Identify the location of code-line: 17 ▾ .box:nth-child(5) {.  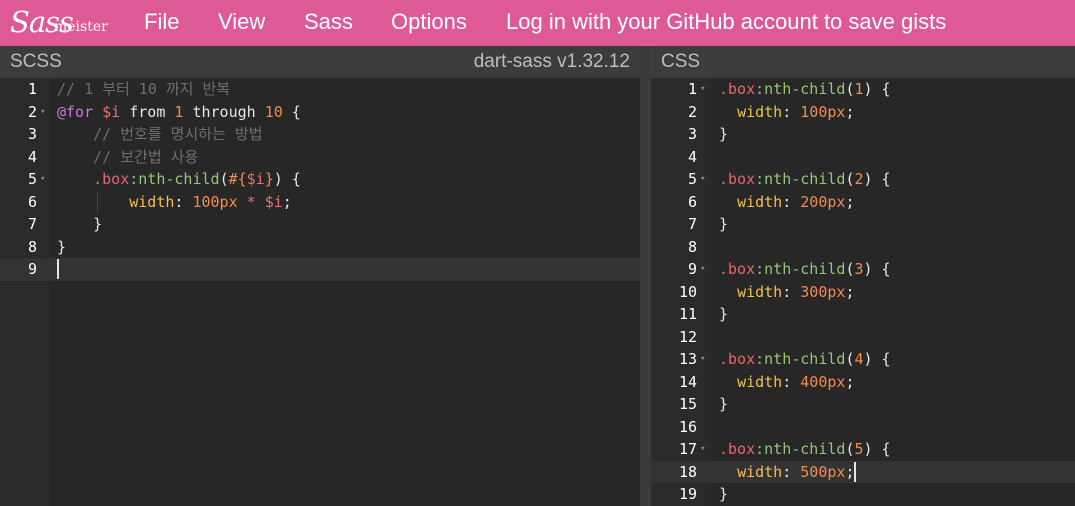
(863, 449).